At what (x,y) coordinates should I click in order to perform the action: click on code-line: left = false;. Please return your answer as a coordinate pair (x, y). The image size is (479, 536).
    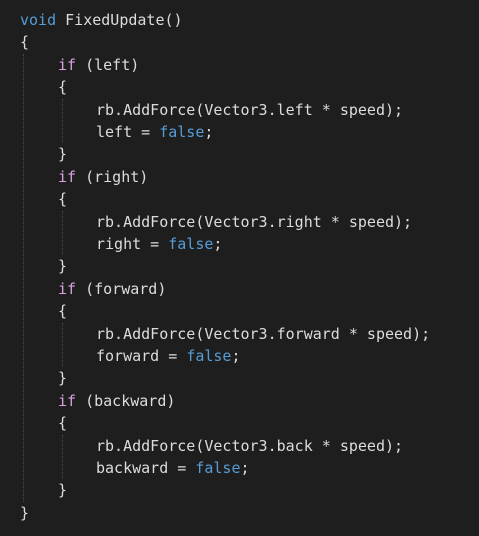
    Looking at the image, I should click on (154, 132).